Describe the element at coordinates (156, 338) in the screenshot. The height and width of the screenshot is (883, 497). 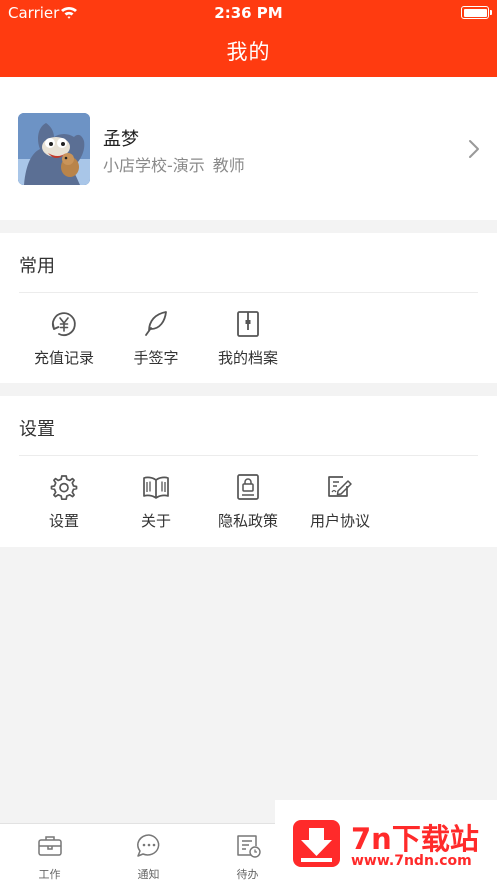
I see `signature-button: 手签字` at that location.